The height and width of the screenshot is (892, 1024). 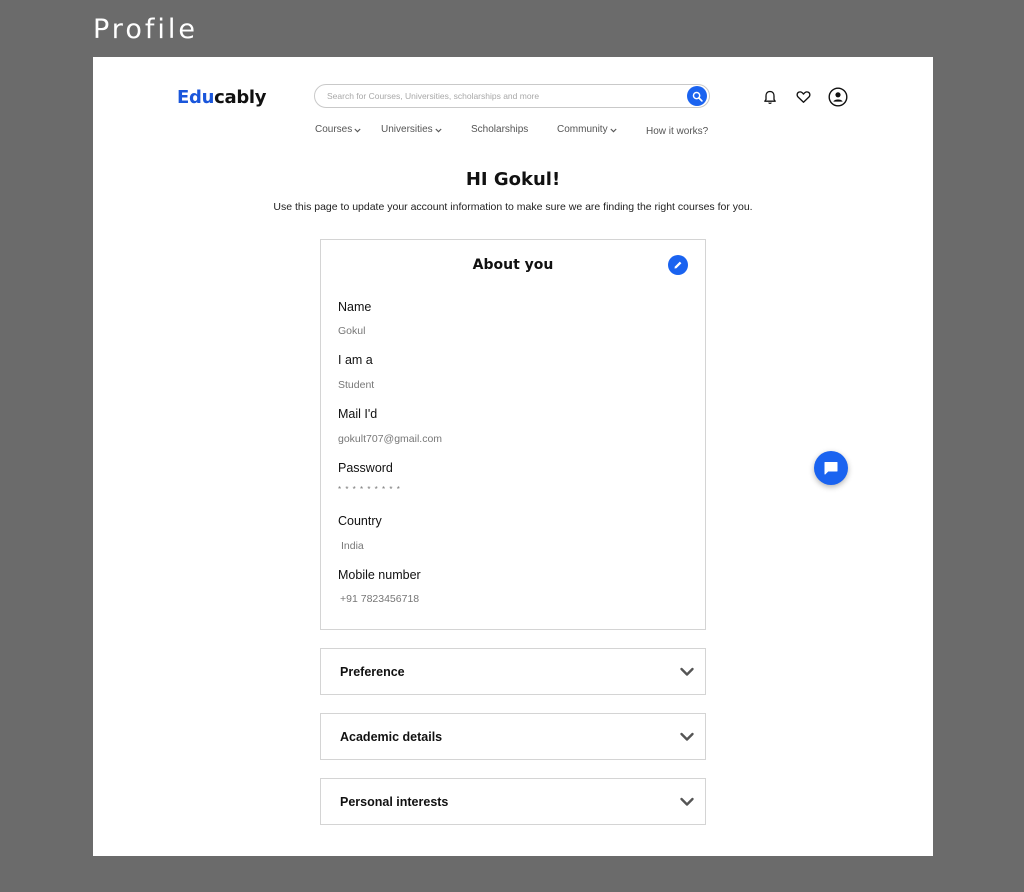 I want to click on personal-interests-section: Personal interests, so click(x=513, y=801).